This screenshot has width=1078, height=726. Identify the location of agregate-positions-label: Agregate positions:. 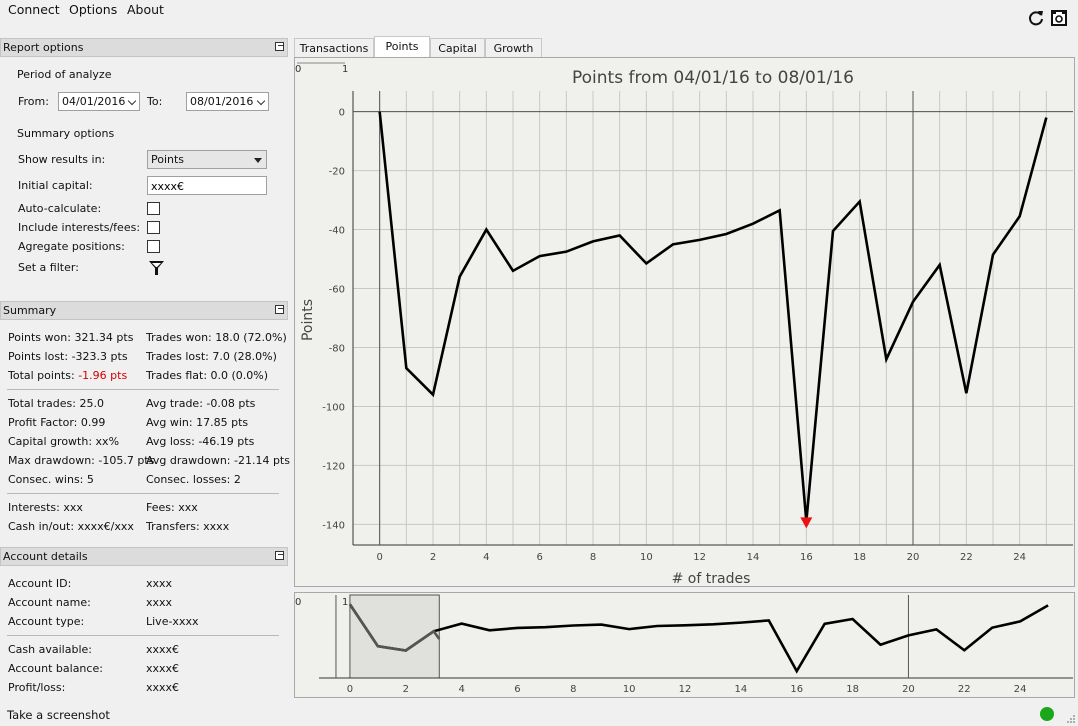
(71, 246).